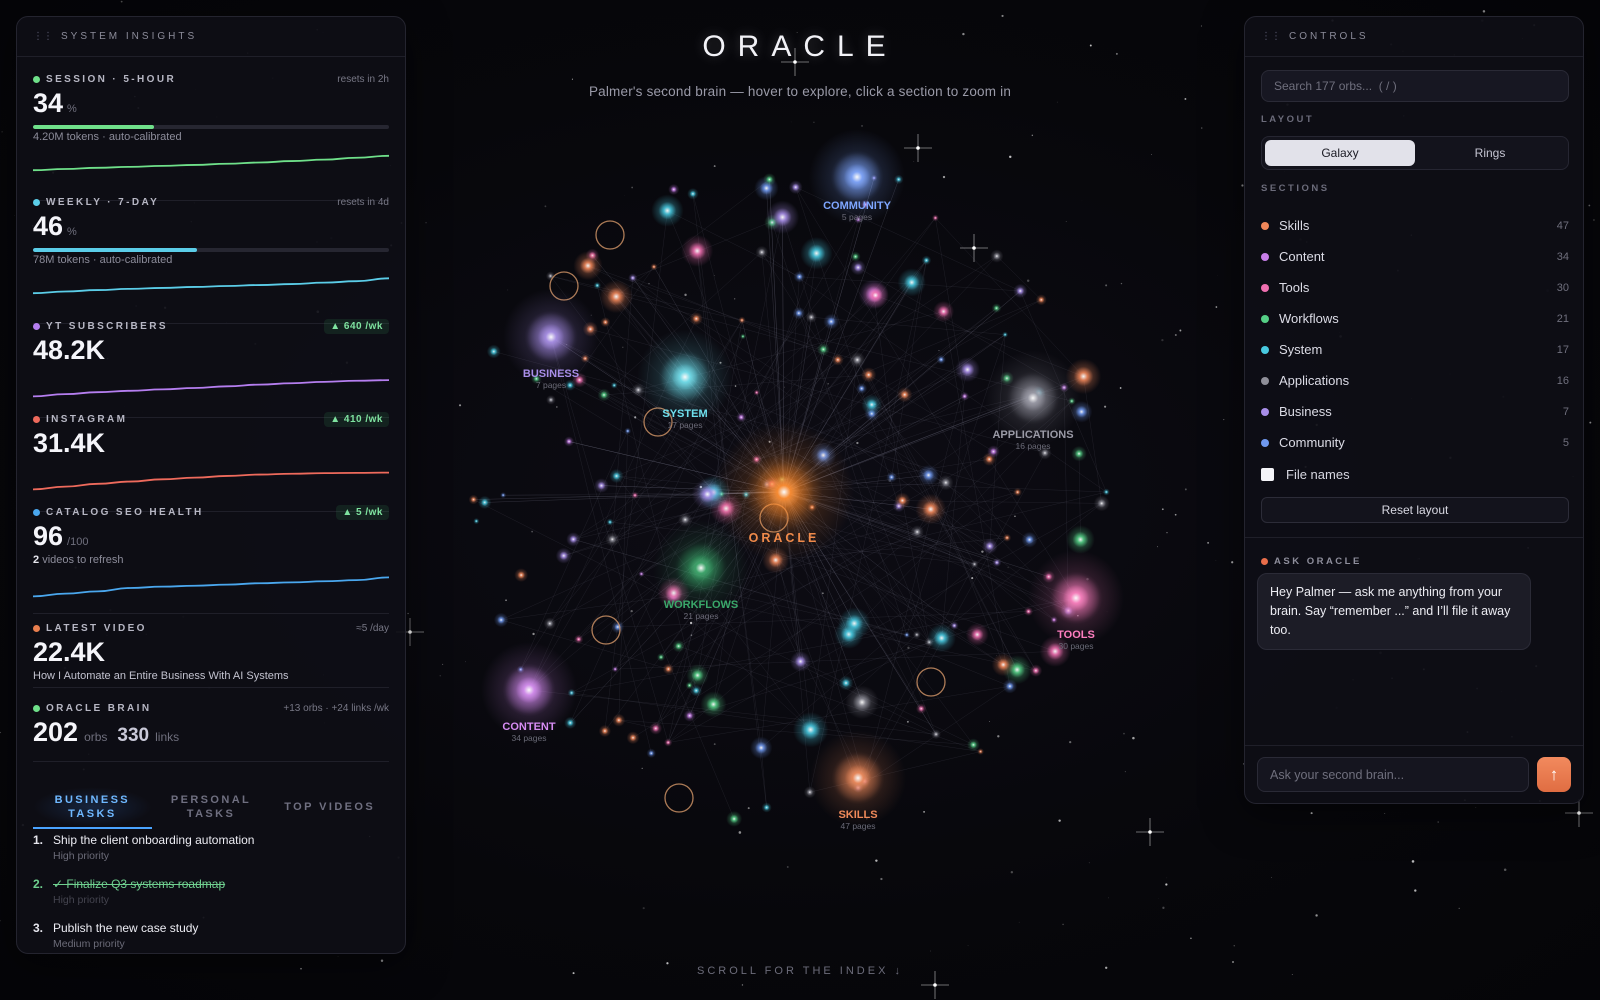  What do you see at coordinates (329, 808) in the screenshot?
I see `tab-top-videos: TOP VIDEOS` at bounding box center [329, 808].